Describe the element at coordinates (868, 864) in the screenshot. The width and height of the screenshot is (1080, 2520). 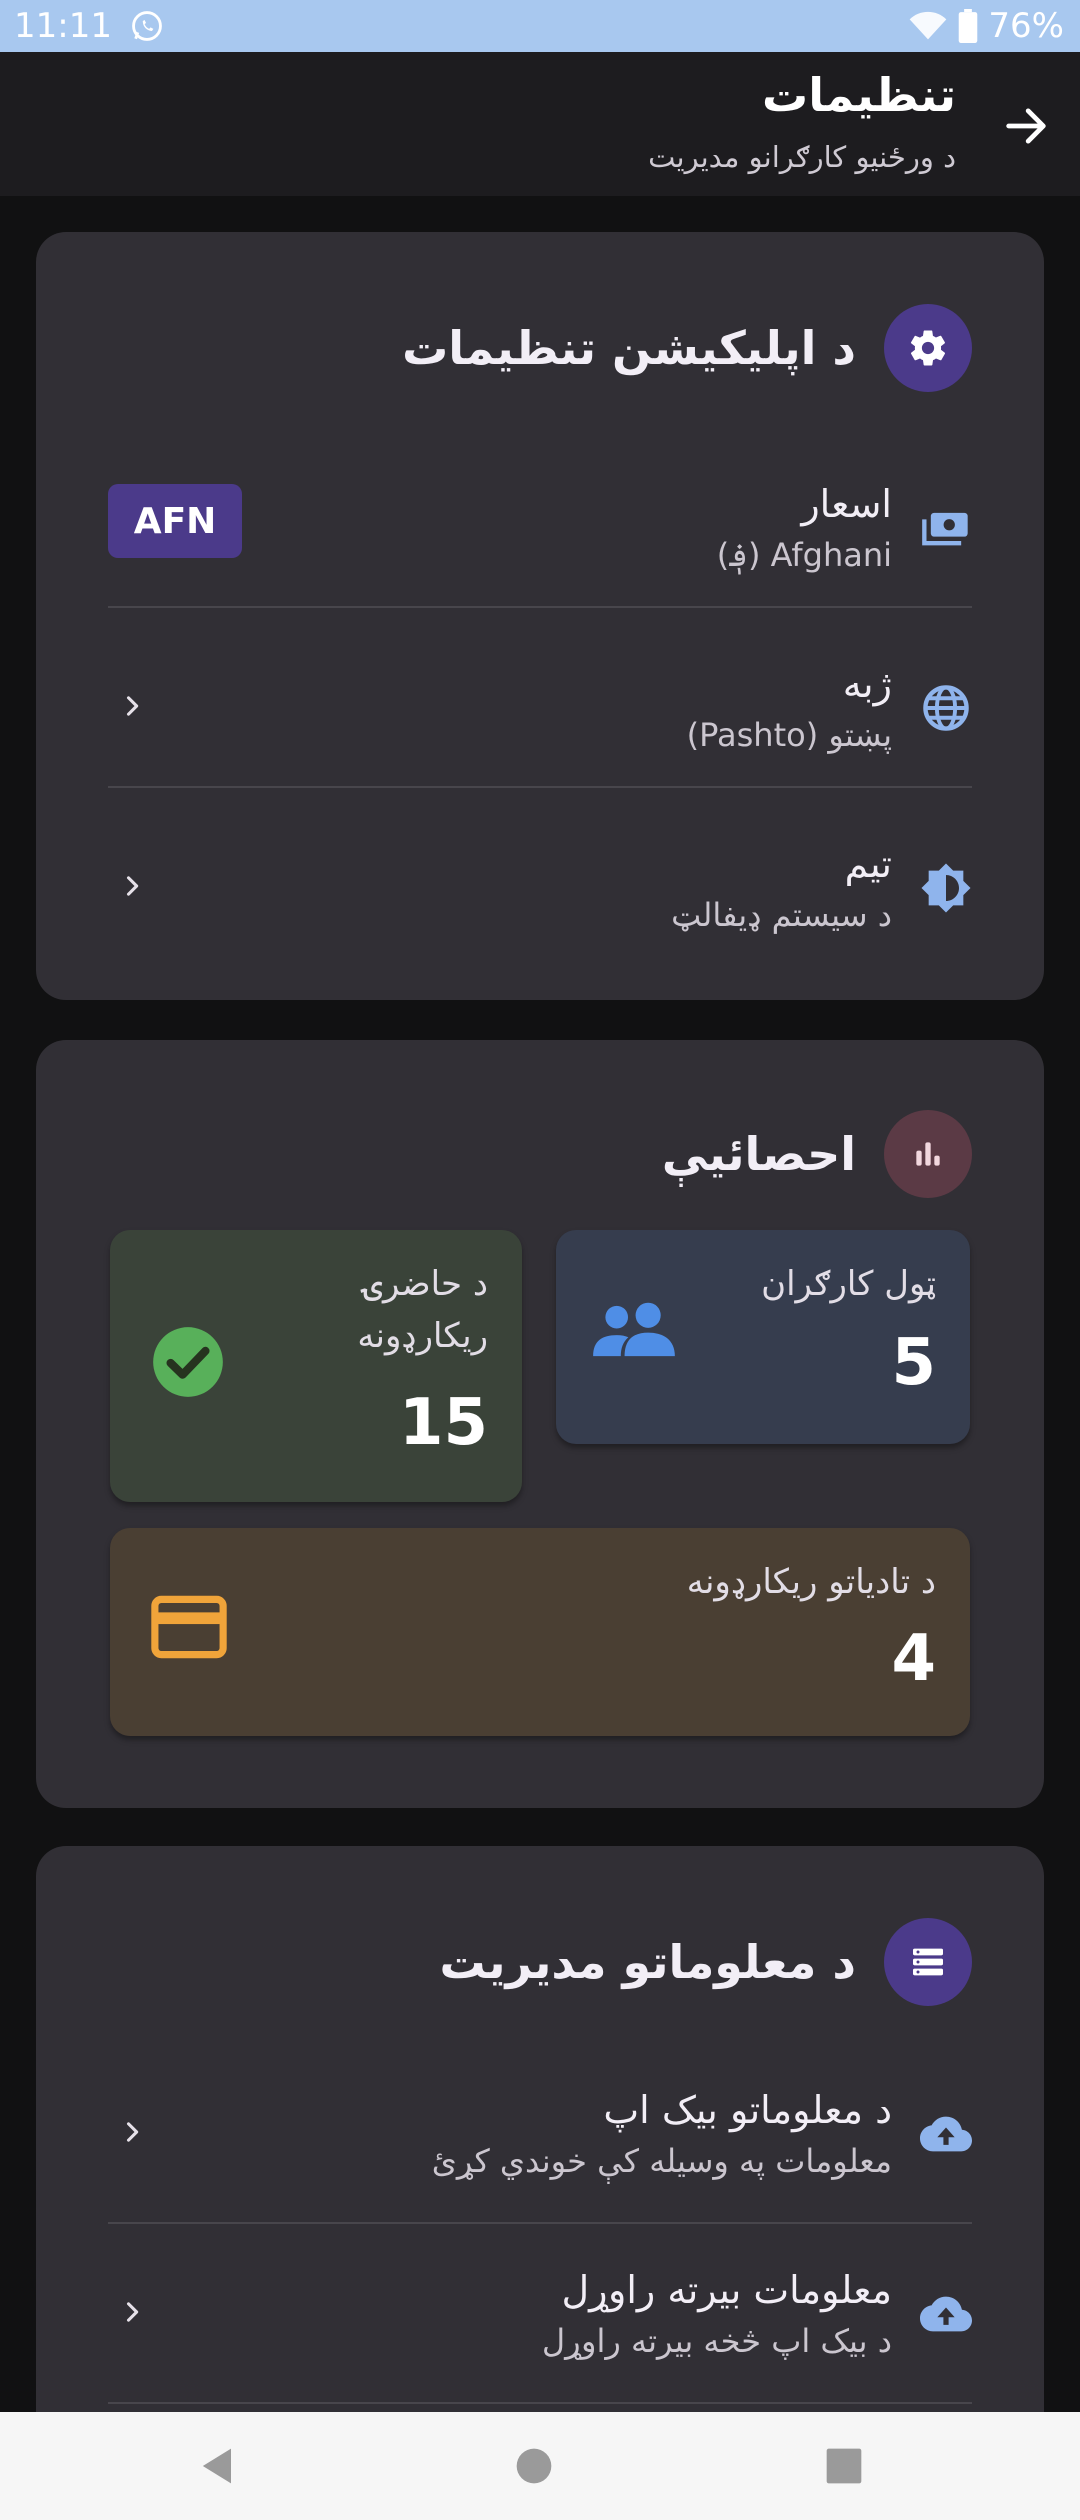
I see `theme-label: تیم` at that location.